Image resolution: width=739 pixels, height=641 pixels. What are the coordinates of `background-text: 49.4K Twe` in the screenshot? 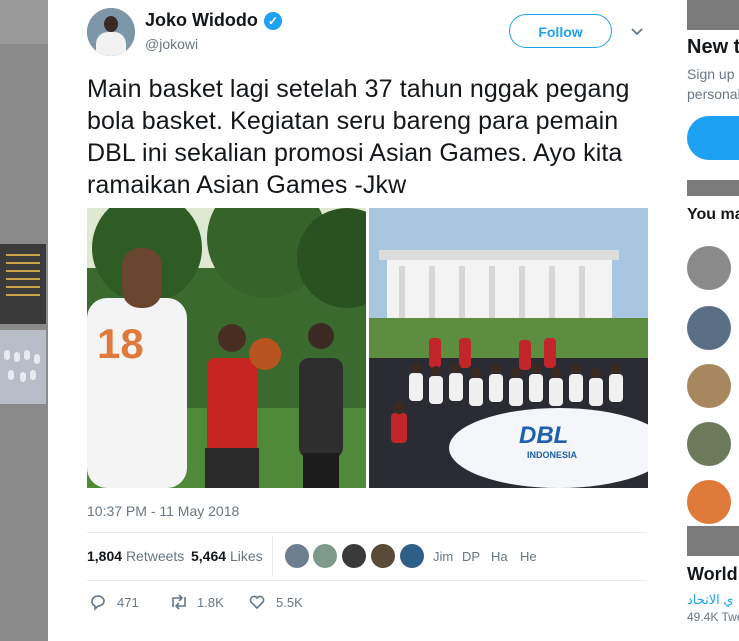 It's located at (713, 617).